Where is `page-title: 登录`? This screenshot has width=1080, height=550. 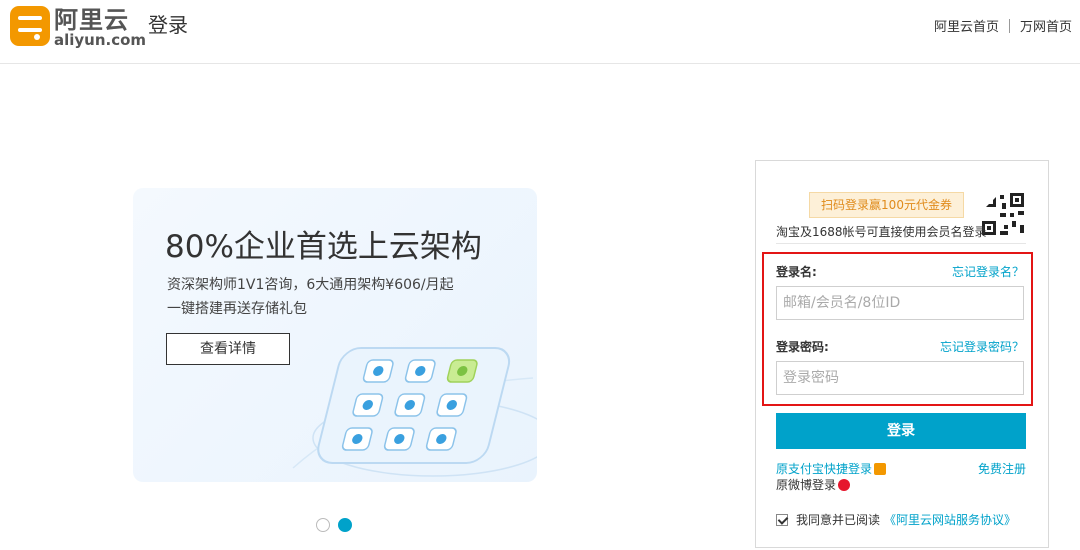 page-title: 登录 is located at coordinates (168, 25).